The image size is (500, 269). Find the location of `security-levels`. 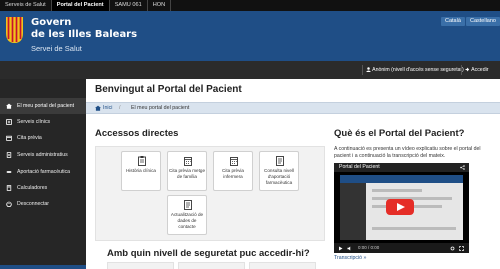

security-levels is located at coordinates (211, 265).